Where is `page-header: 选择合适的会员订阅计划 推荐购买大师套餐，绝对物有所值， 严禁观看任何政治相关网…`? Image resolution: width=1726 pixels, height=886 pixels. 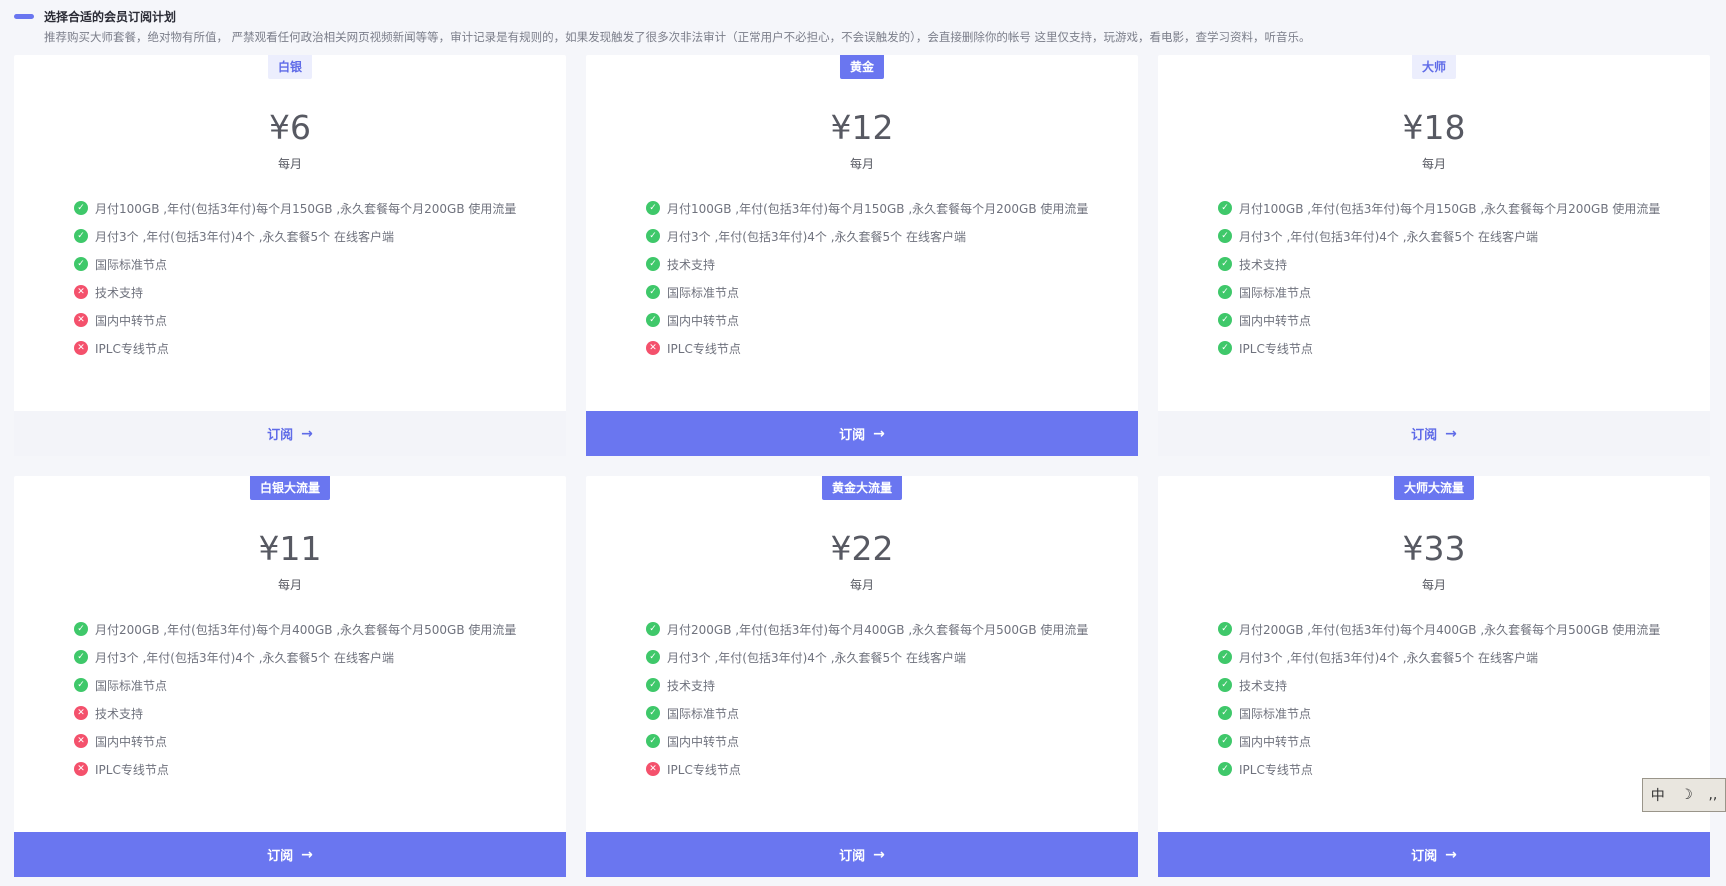 page-header: 选择合适的会员订阅计划 推荐购买大师套餐，绝对物有所值， 严禁观看任何政治相关网… is located at coordinates (864, 25).